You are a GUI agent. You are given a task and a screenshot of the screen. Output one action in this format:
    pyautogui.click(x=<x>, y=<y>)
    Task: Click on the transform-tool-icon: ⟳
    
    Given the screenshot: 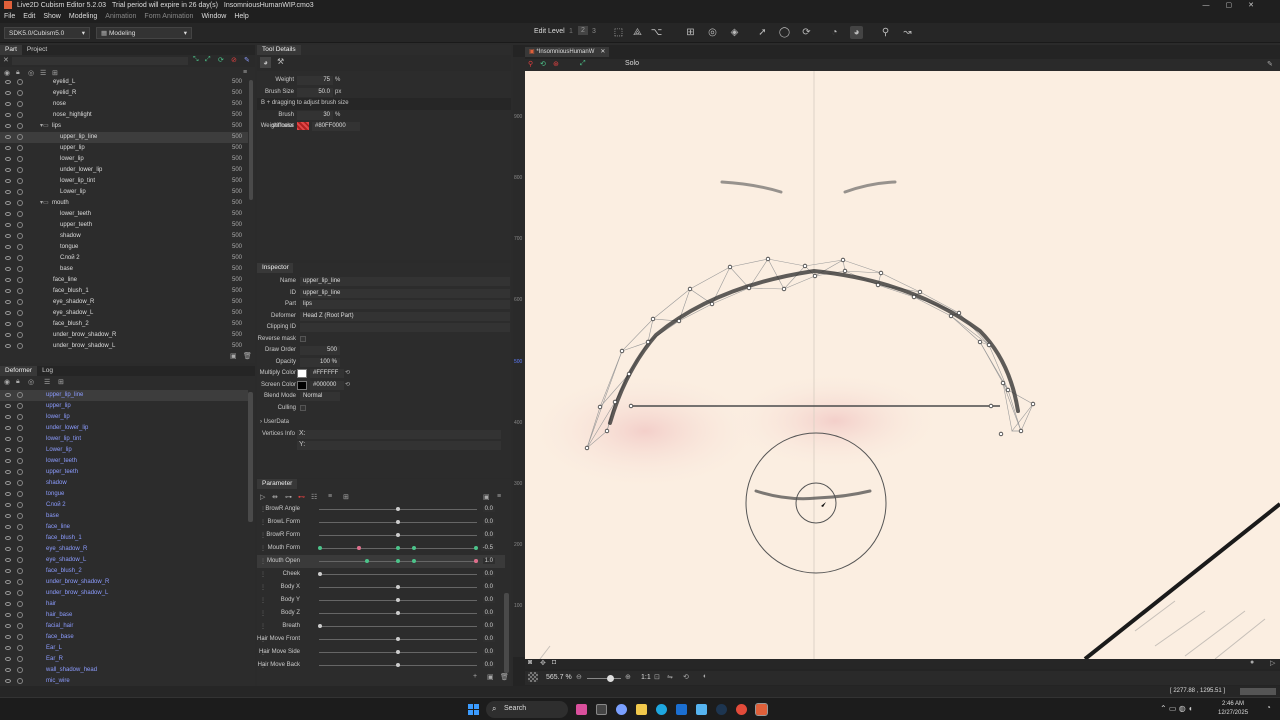 What is the action you would take?
    pyautogui.click(x=806, y=32)
    